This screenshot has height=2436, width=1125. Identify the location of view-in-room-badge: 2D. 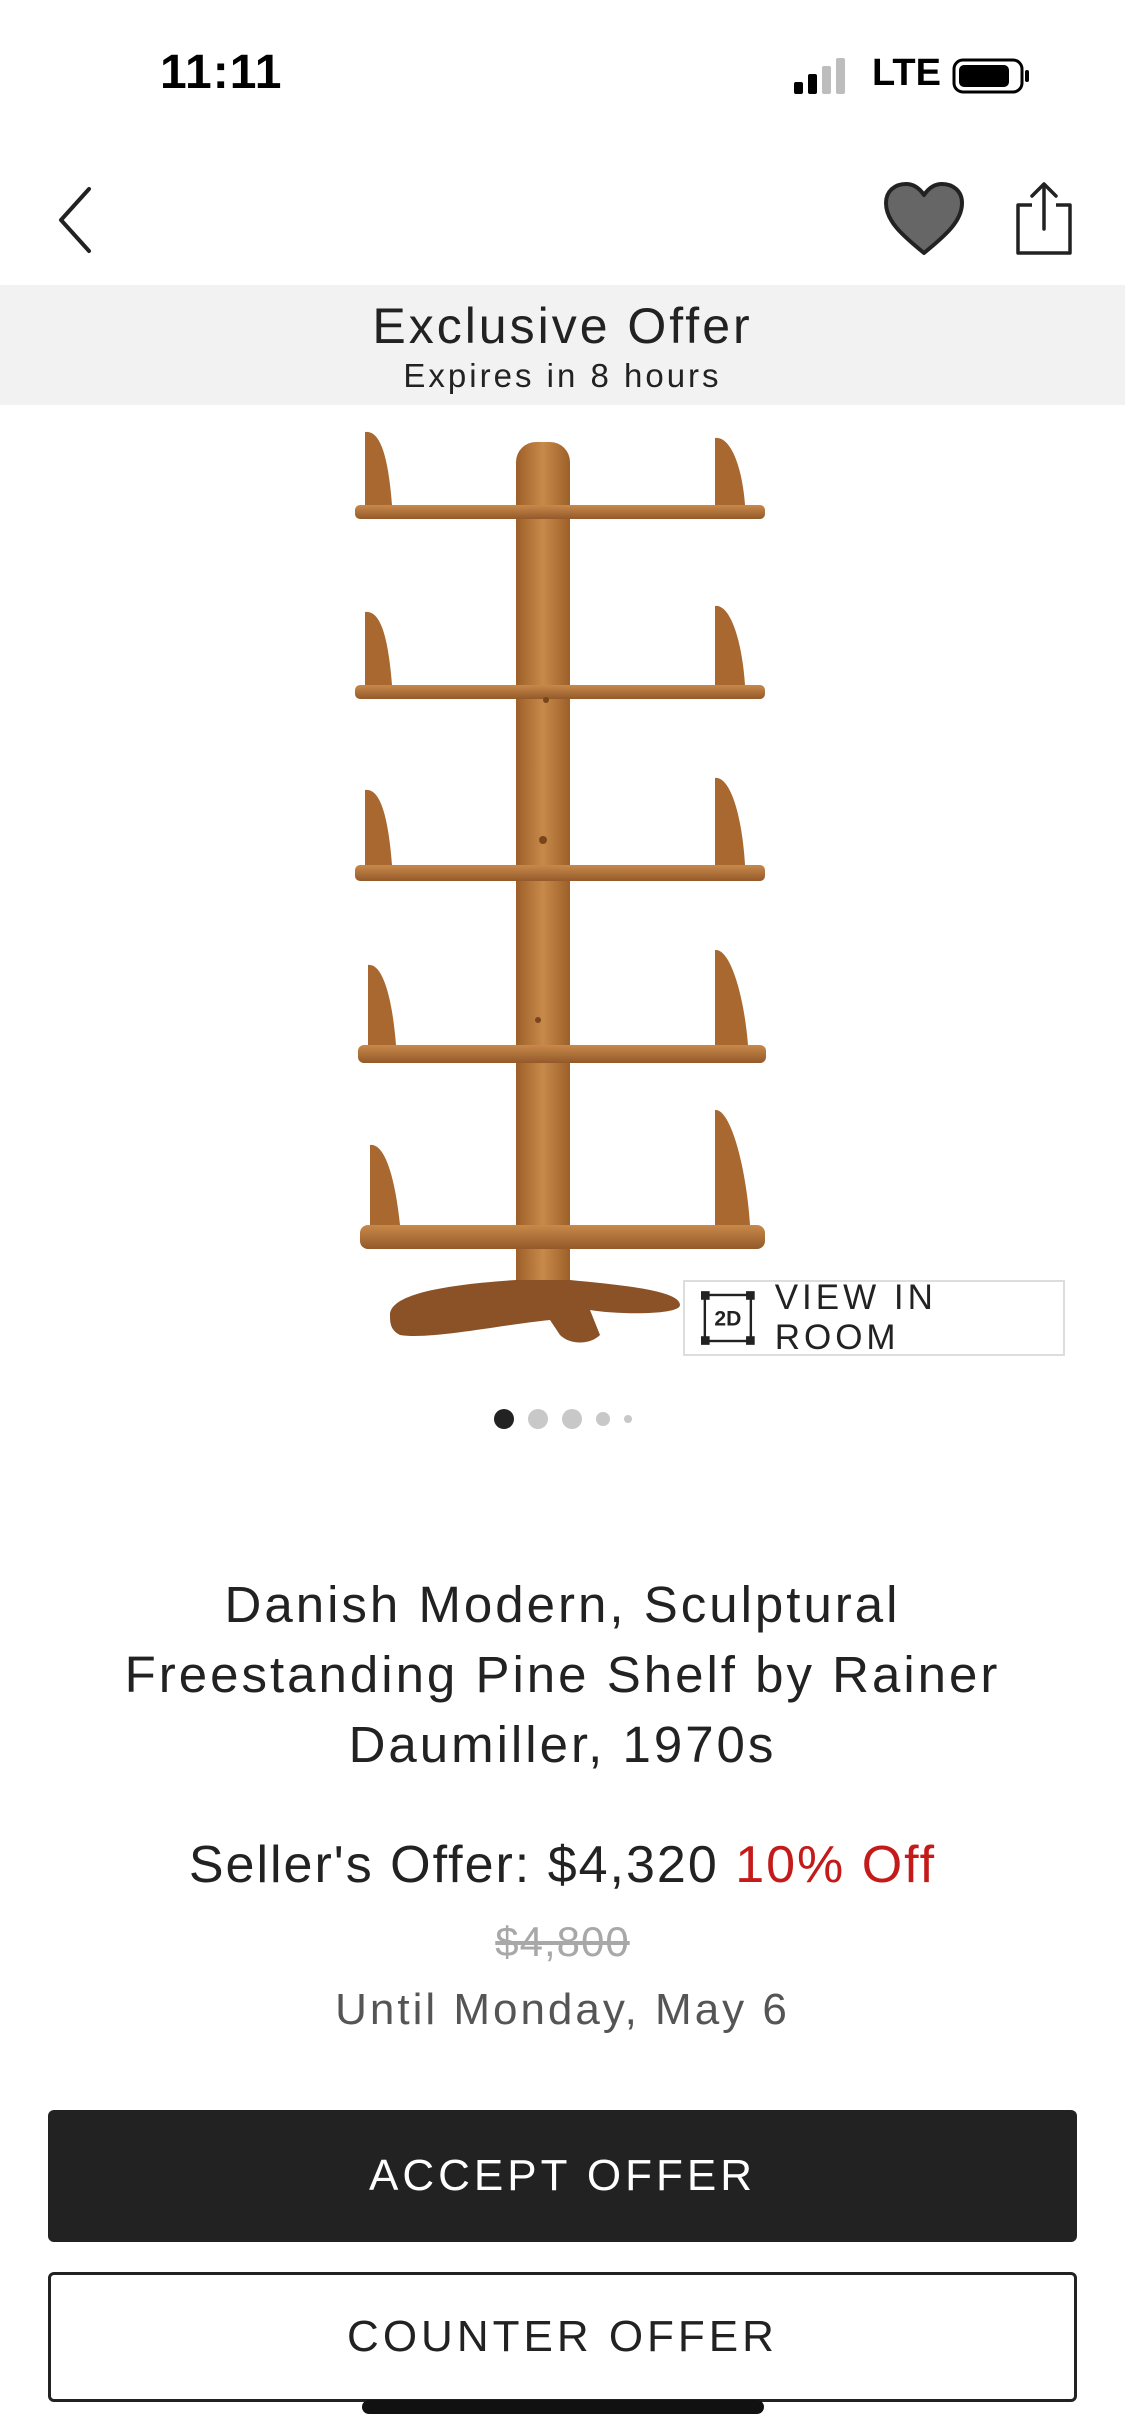
(727, 1319).